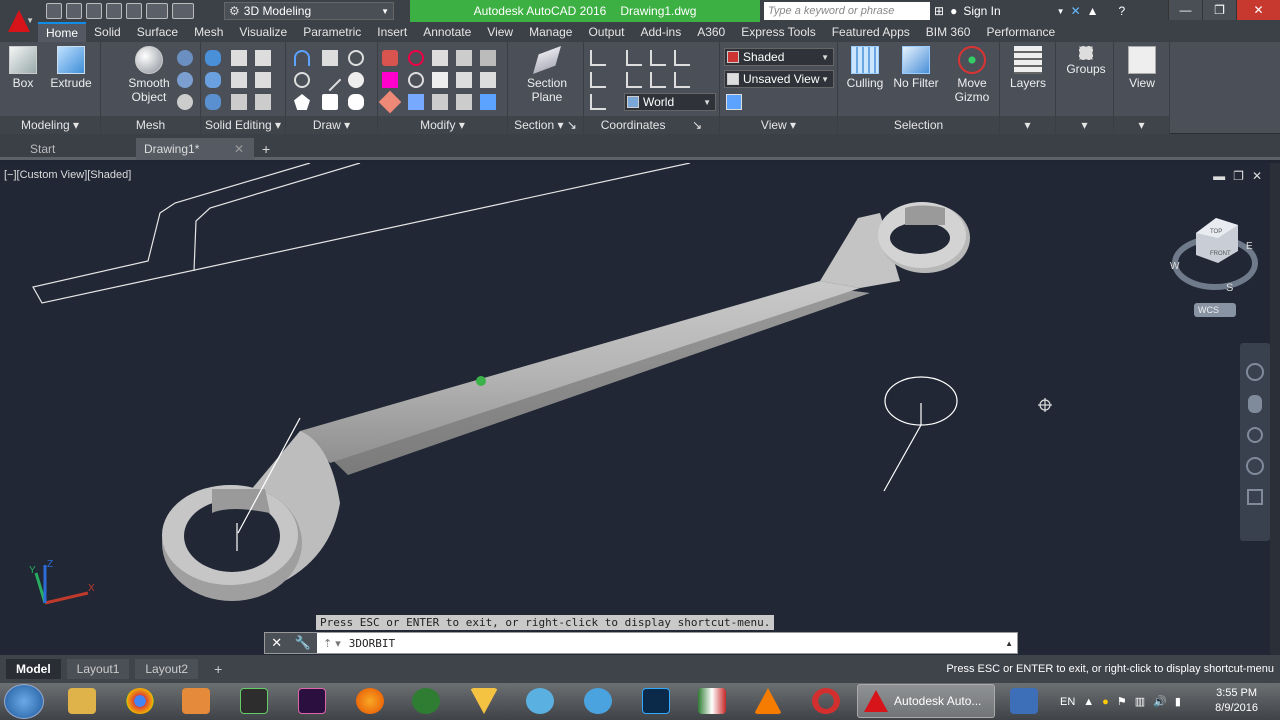 The width and height of the screenshot is (1280, 720). What do you see at coordinates (1160, 701) in the screenshot?
I see `volume-icon: 🔊` at bounding box center [1160, 701].